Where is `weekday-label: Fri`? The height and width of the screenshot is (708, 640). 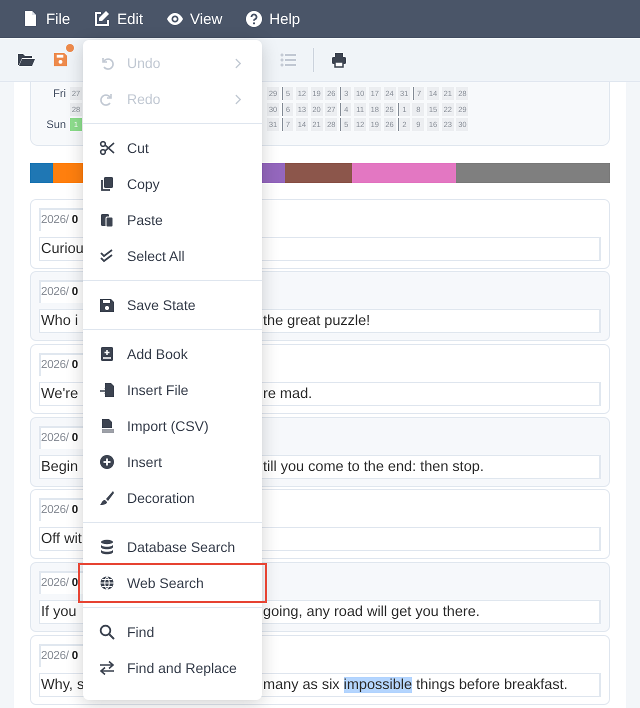
weekday-label: Fri is located at coordinates (59, 94).